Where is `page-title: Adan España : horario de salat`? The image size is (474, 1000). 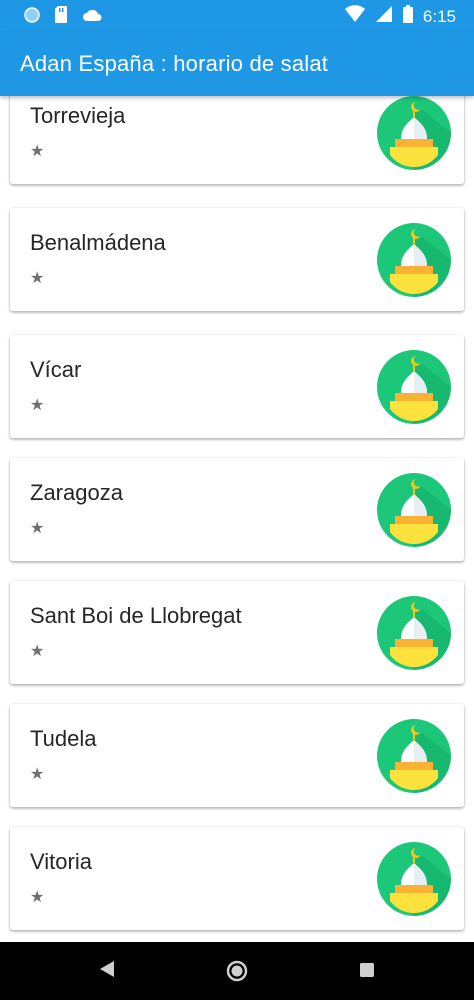
page-title: Adan España : horario de salat is located at coordinates (174, 63).